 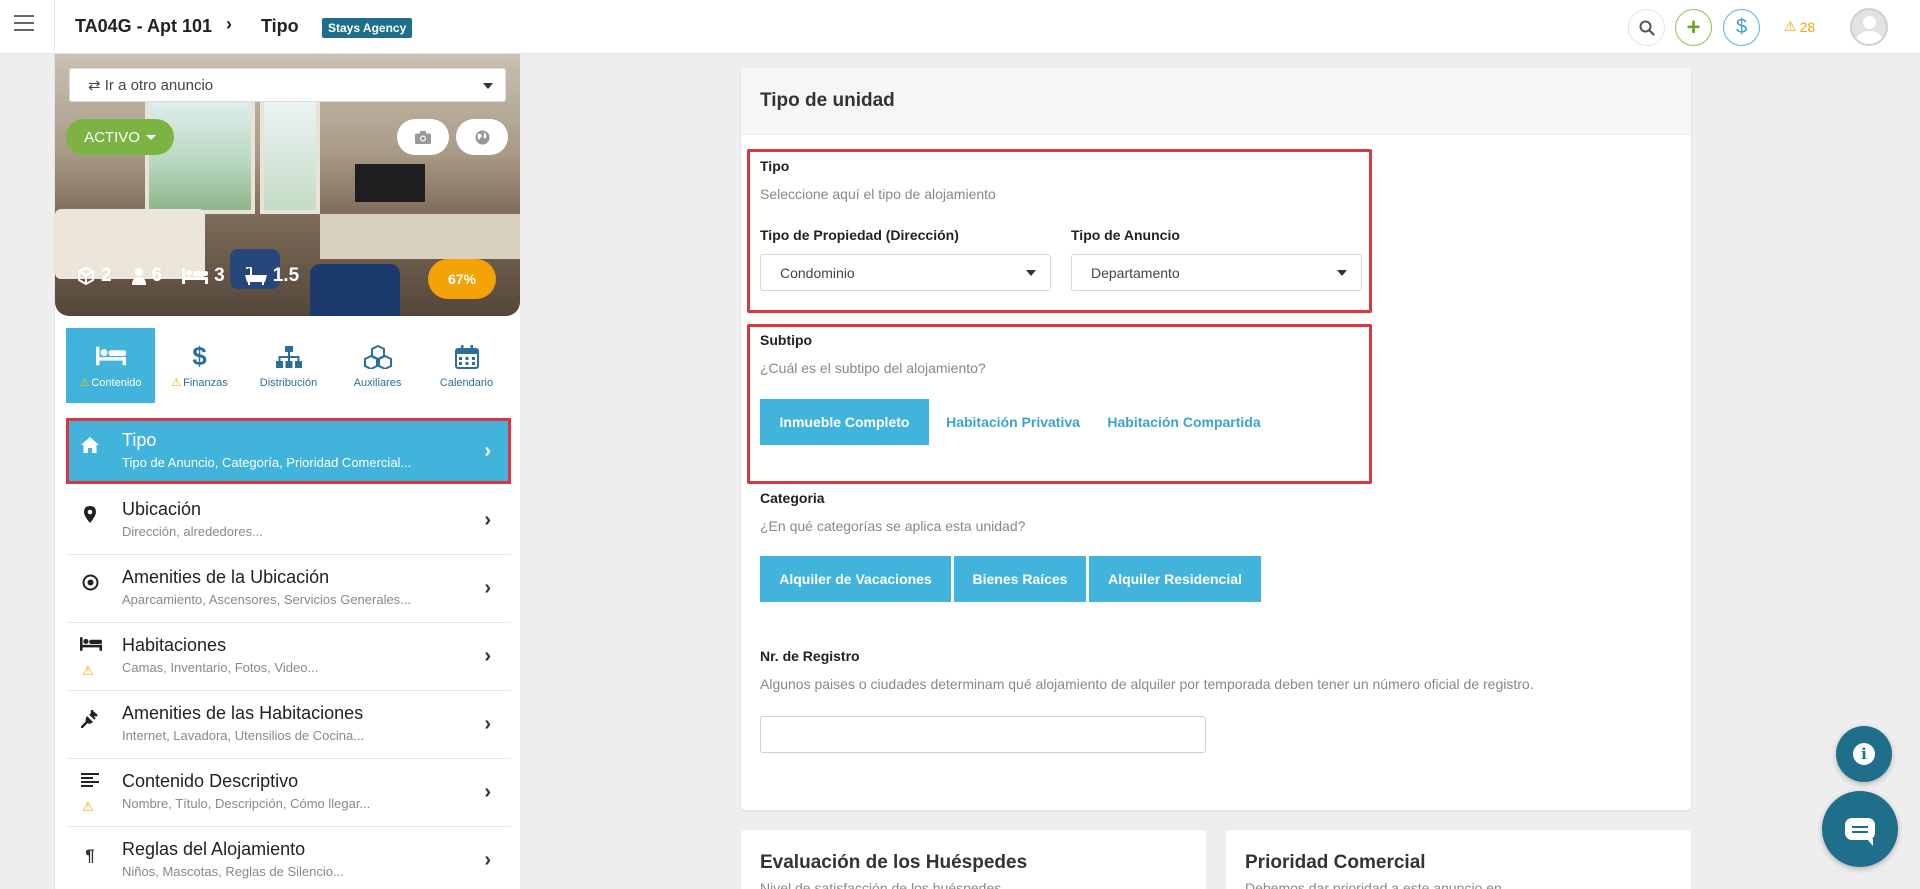 I want to click on dollar-icon: $, so click(x=199, y=355).